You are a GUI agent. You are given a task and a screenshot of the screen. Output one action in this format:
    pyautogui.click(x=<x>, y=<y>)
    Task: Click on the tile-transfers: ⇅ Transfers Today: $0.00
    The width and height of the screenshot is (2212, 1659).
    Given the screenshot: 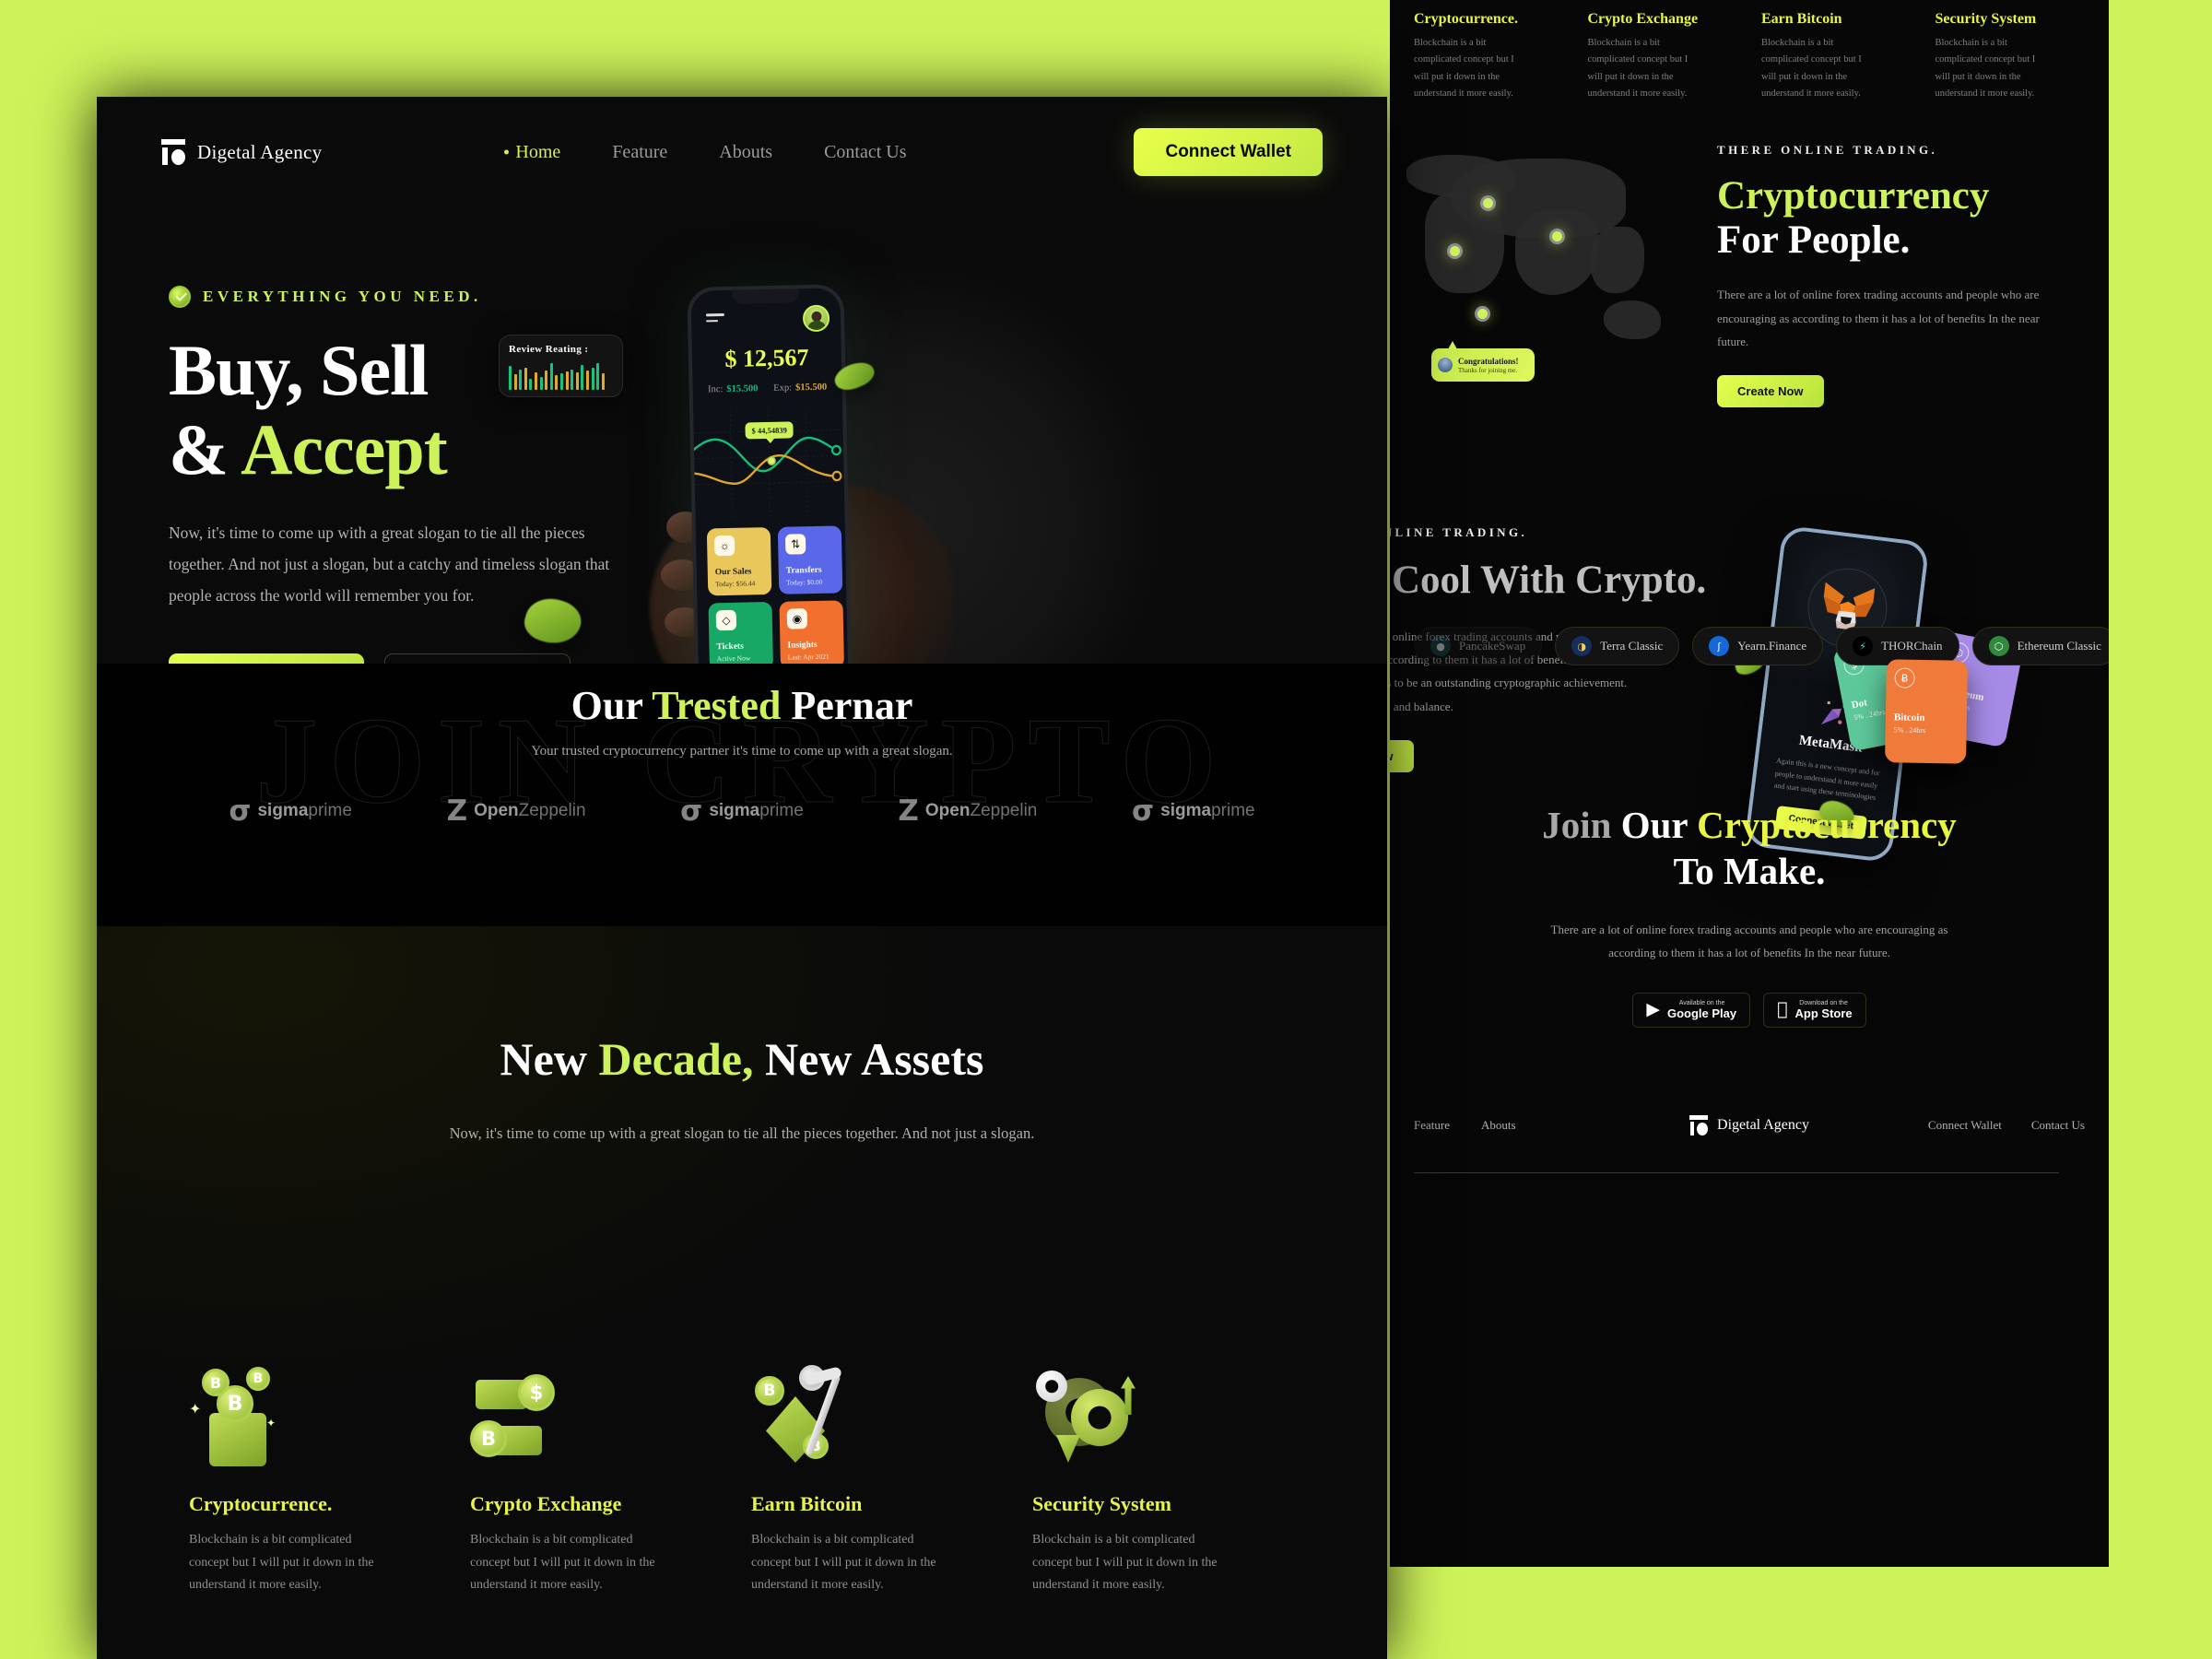 What is the action you would take?
    pyautogui.click(x=810, y=559)
    